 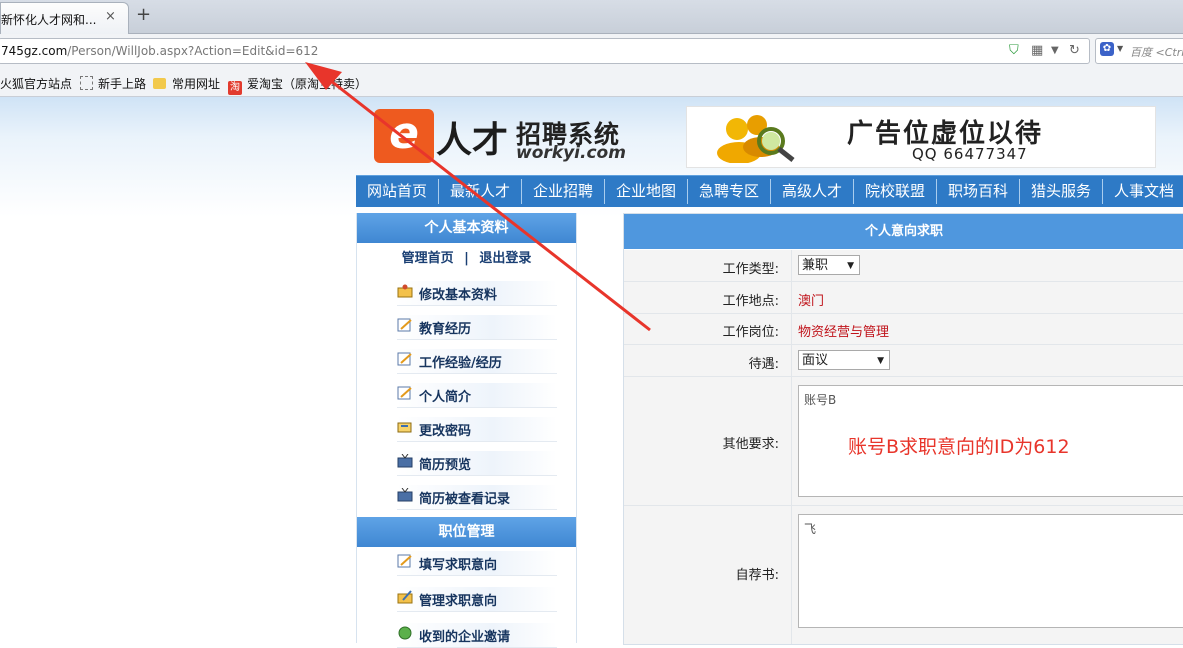 I want to click on globe-icon, so click(x=405, y=633).